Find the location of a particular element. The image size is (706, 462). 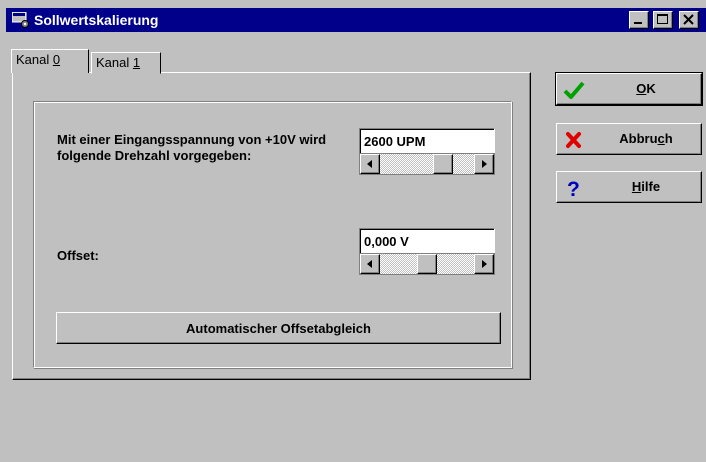

minimize-button is located at coordinates (639, 20).